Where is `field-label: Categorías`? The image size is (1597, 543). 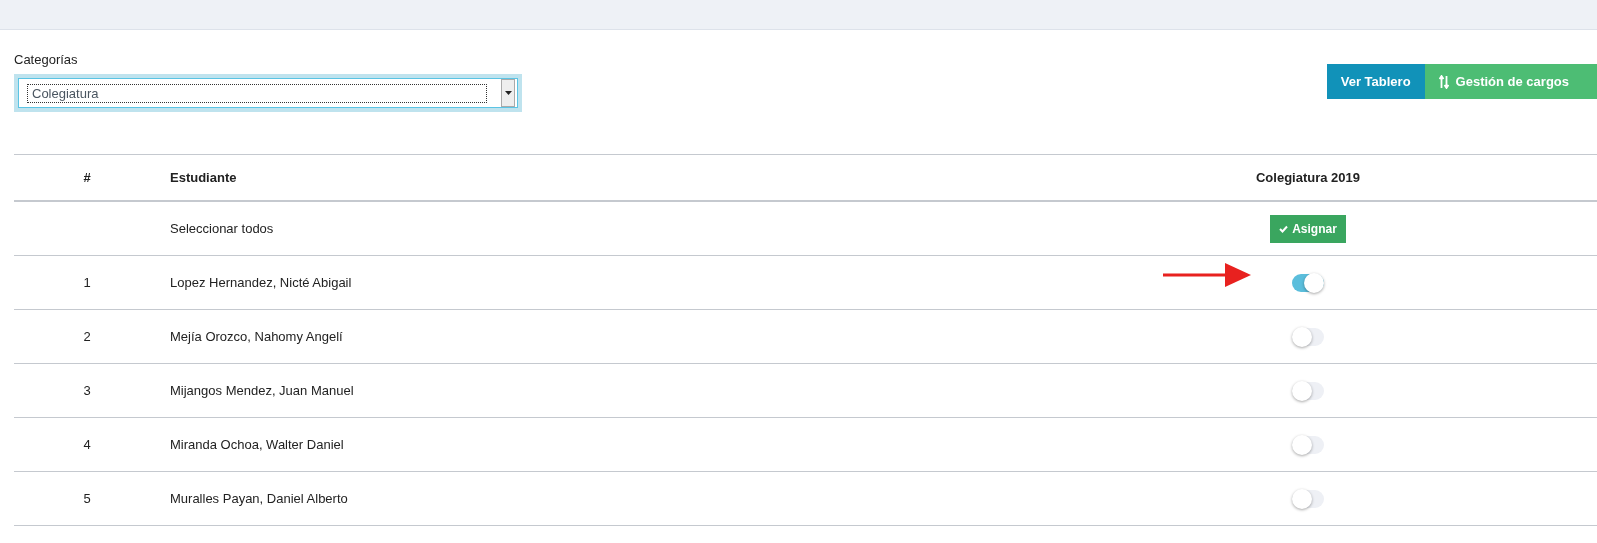
field-label: Categorías is located at coordinates (46, 59).